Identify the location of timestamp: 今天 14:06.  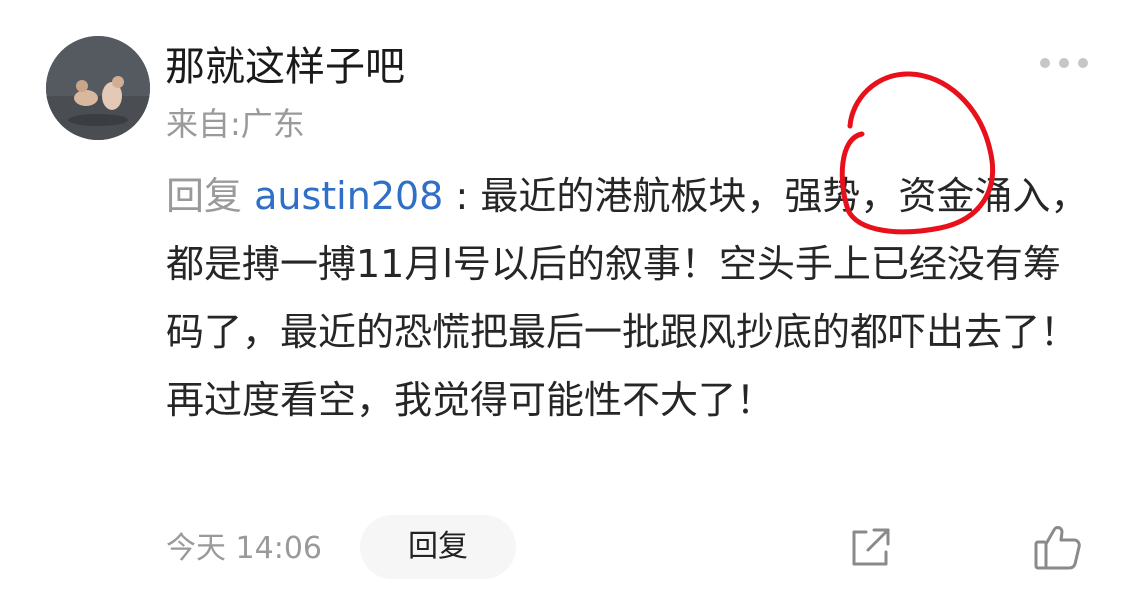
(244, 548).